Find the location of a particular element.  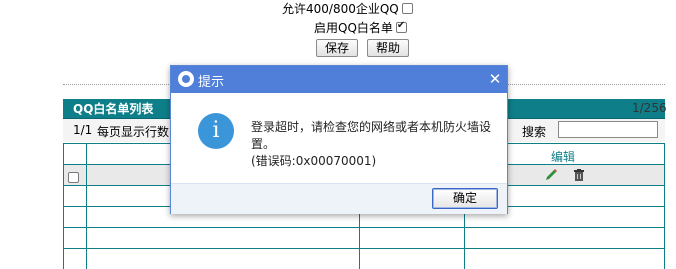

search-label: 搜索 is located at coordinates (534, 132).